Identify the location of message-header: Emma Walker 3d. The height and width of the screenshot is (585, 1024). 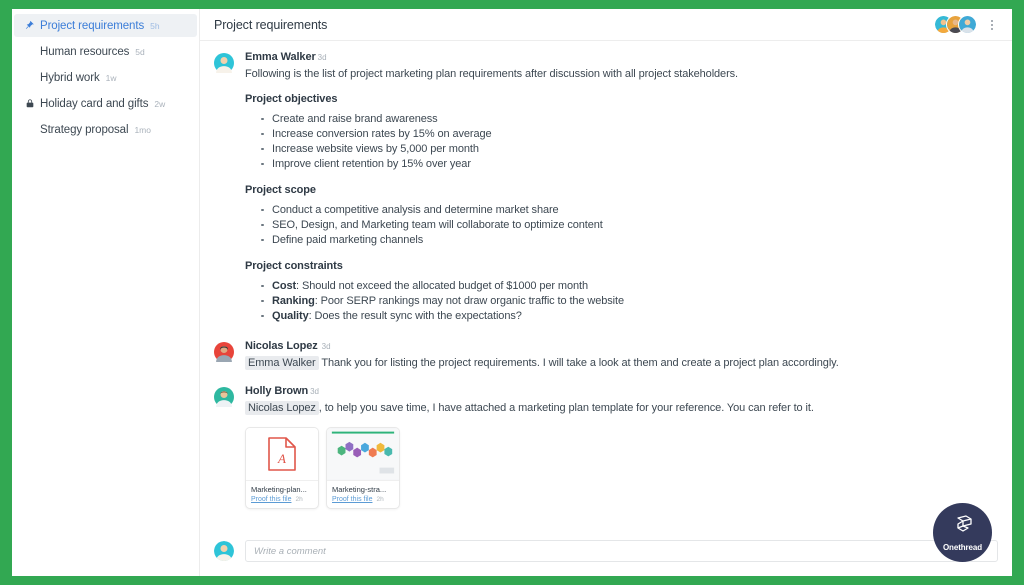
(621, 57).